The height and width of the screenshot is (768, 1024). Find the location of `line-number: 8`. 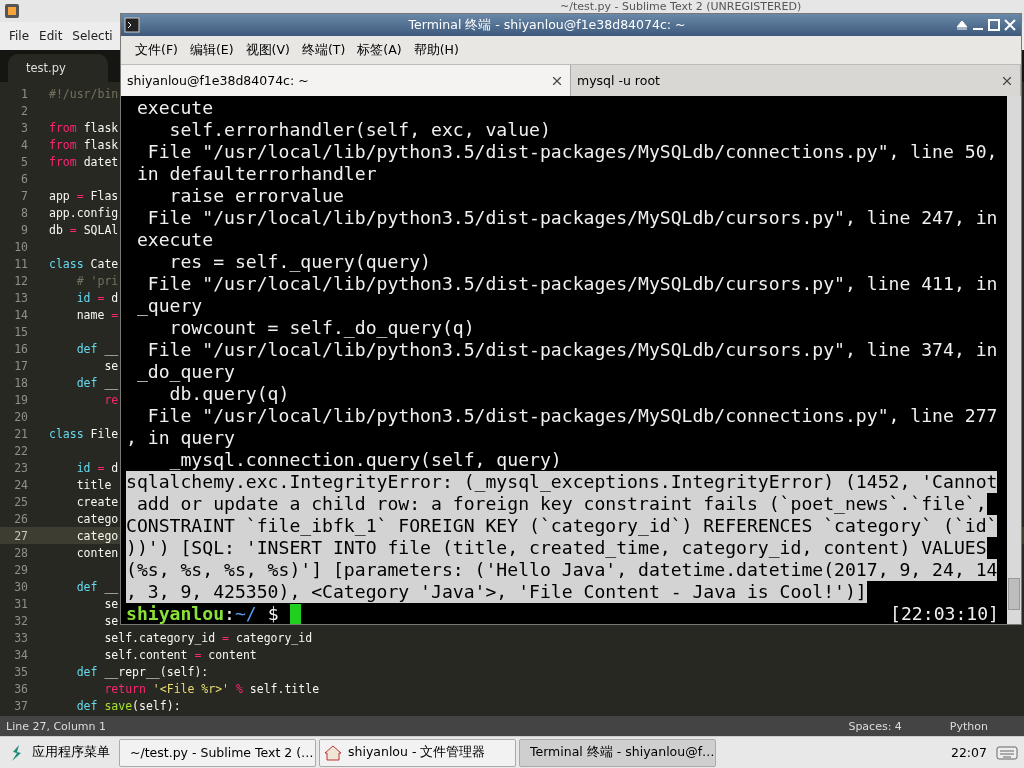

line-number: 8 is located at coordinates (24, 212).